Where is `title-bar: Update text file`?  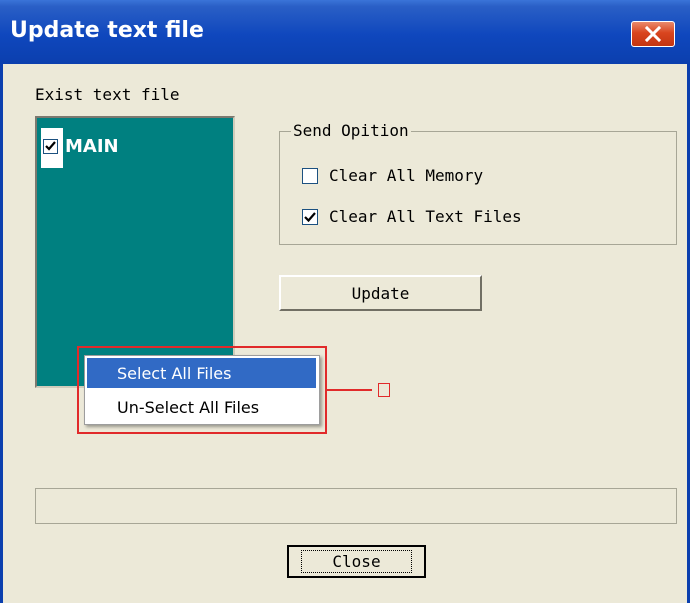
title-bar: Update text file is located at coordinates (345, 32).